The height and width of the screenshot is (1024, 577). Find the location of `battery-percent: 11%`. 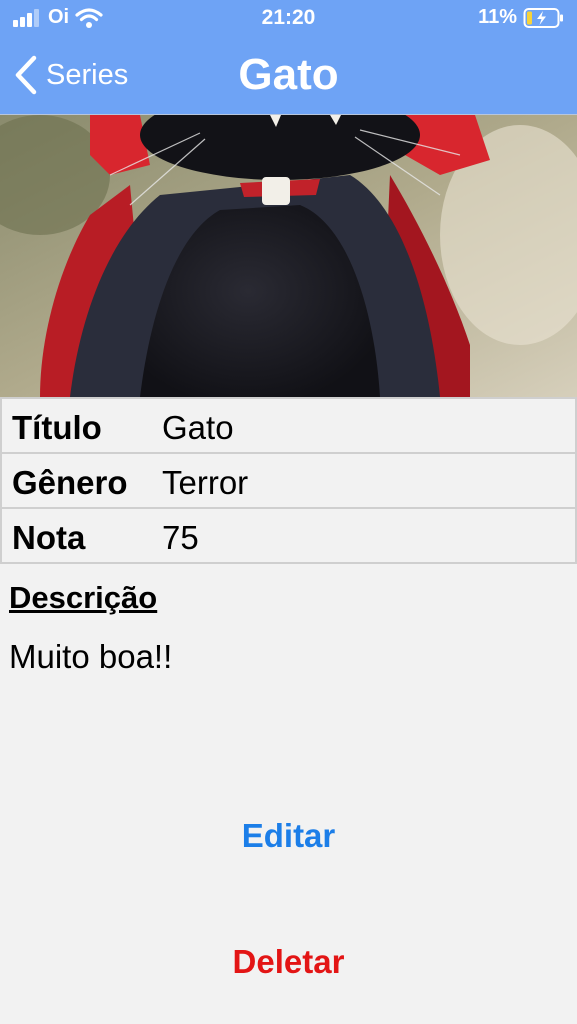

battery-percent: 11% is located at coordinates (497, 17).